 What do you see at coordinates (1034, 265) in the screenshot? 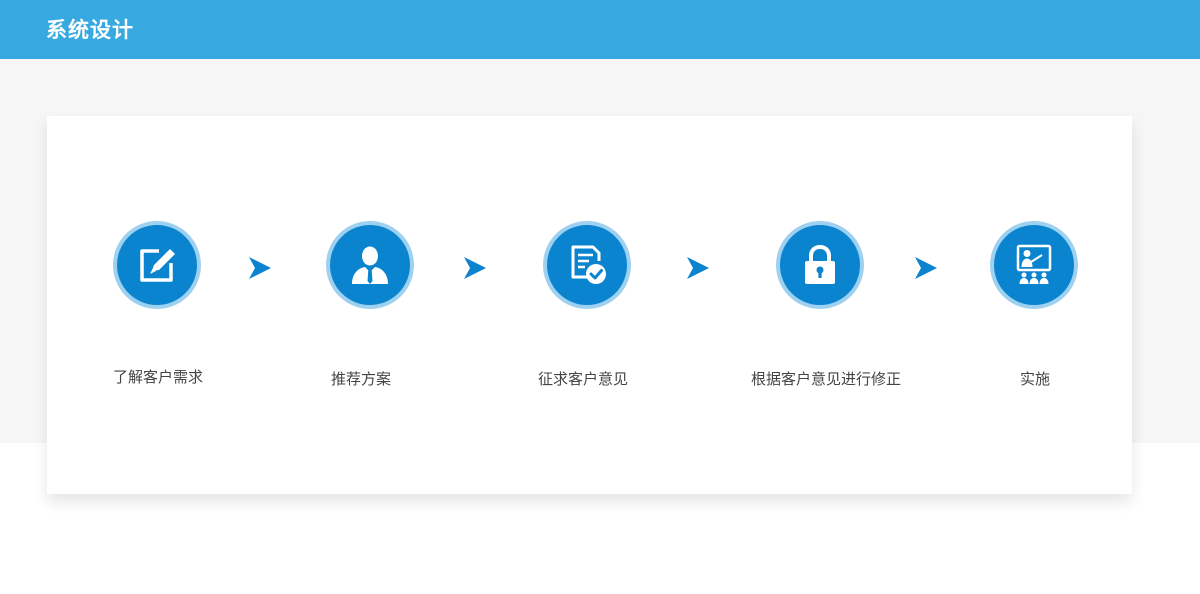
I see `presentation-icon` at bounding box center [1034, 265].